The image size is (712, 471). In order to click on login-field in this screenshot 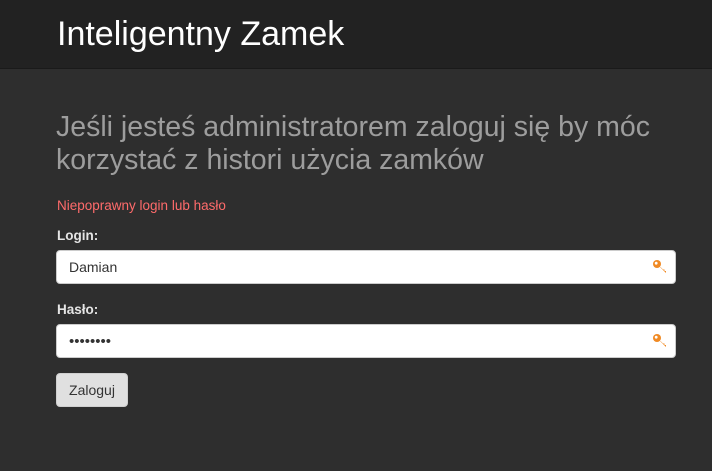, I will do `click(366, 267)`.